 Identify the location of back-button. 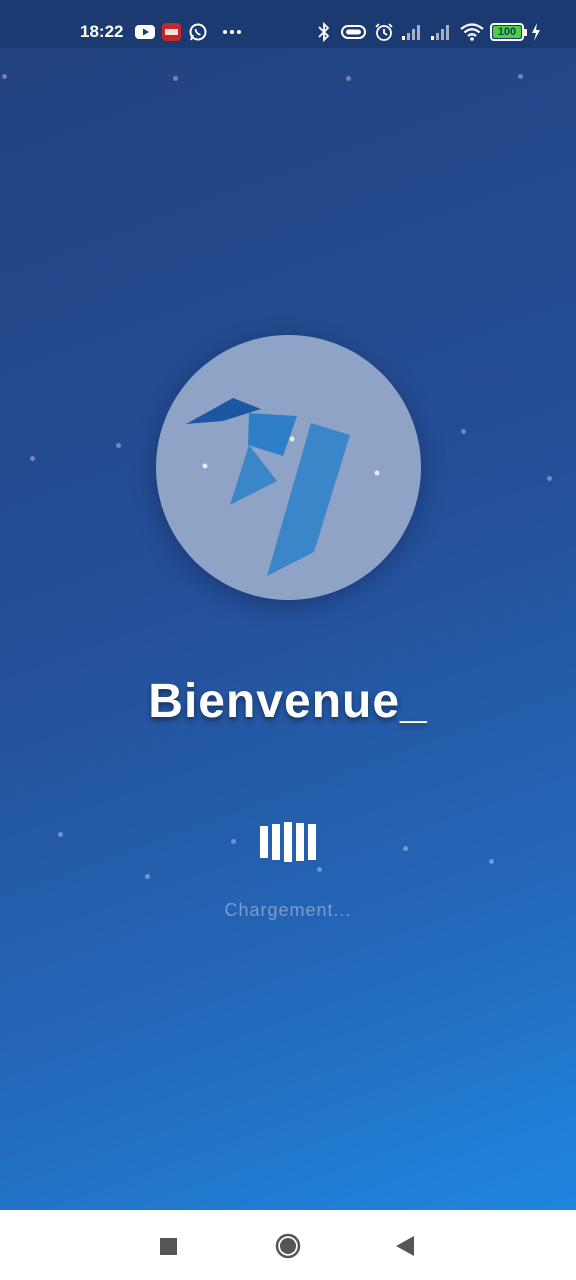
(406, 1246).